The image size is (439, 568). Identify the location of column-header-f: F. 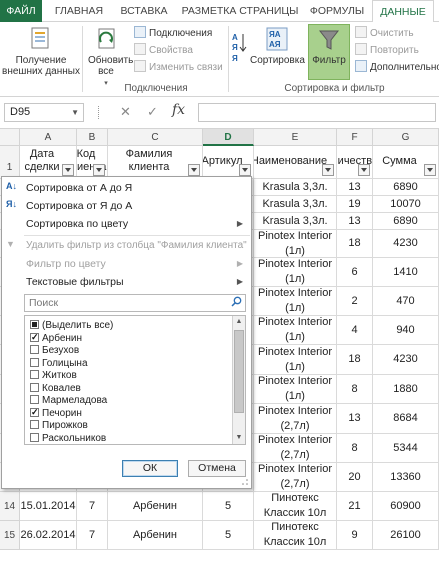
(355, 137).